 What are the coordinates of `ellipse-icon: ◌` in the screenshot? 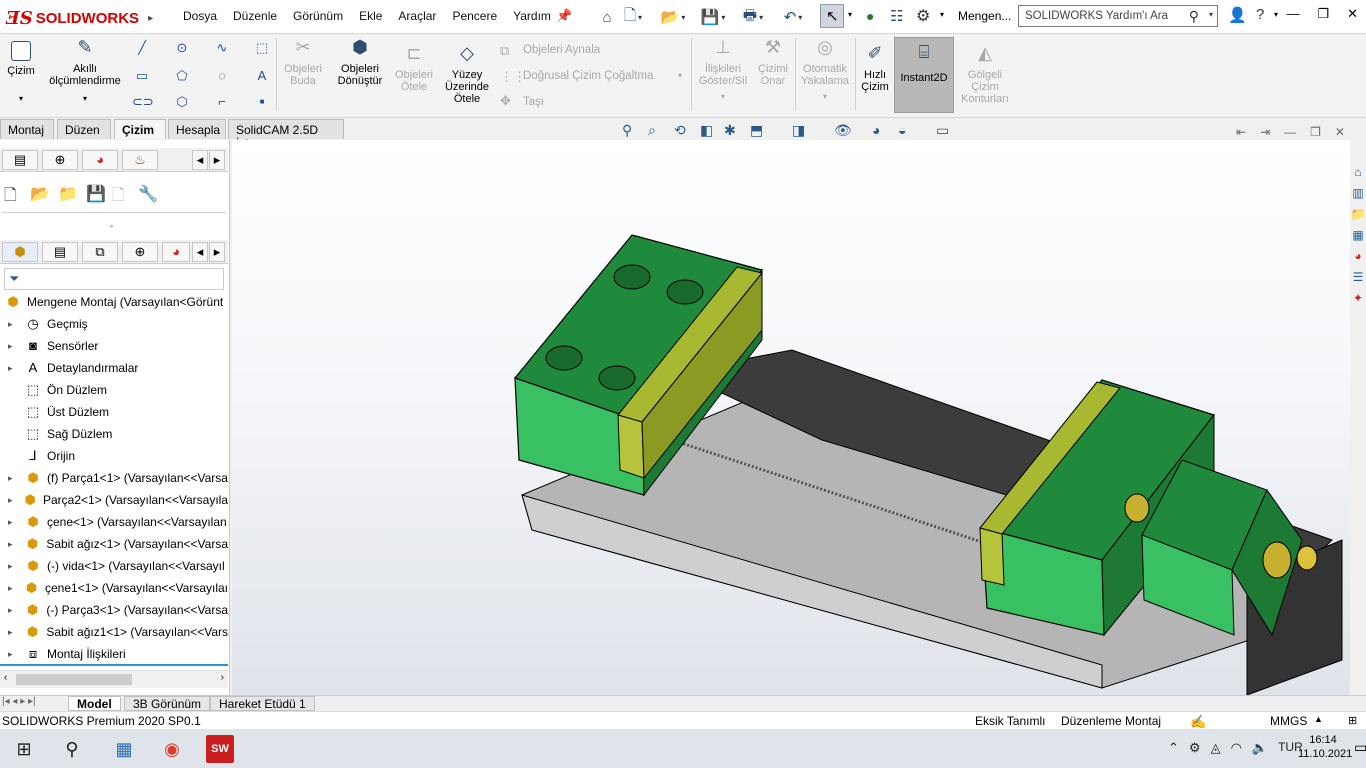 It's located at (222, 76).